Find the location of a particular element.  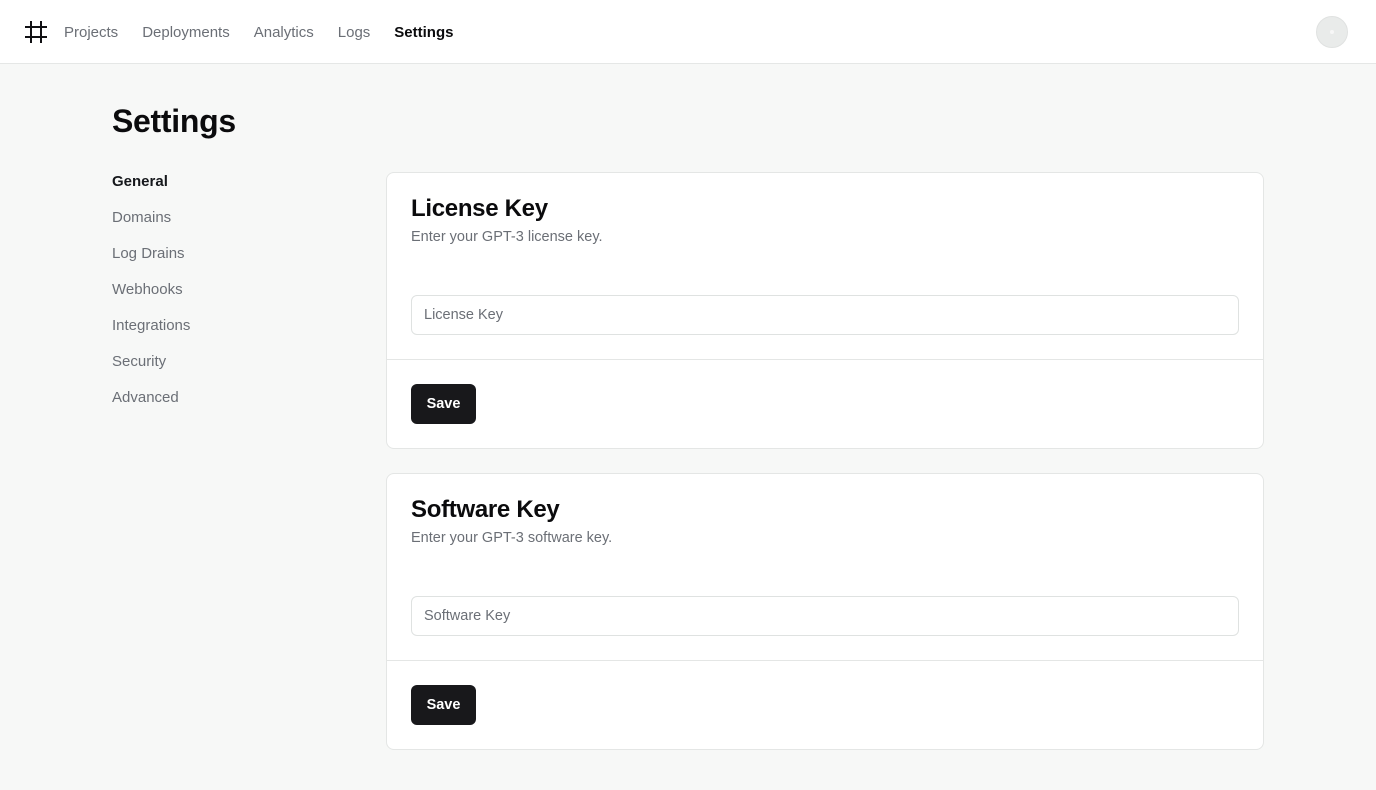

card-title: License Key is located at coordinates (479, 208).